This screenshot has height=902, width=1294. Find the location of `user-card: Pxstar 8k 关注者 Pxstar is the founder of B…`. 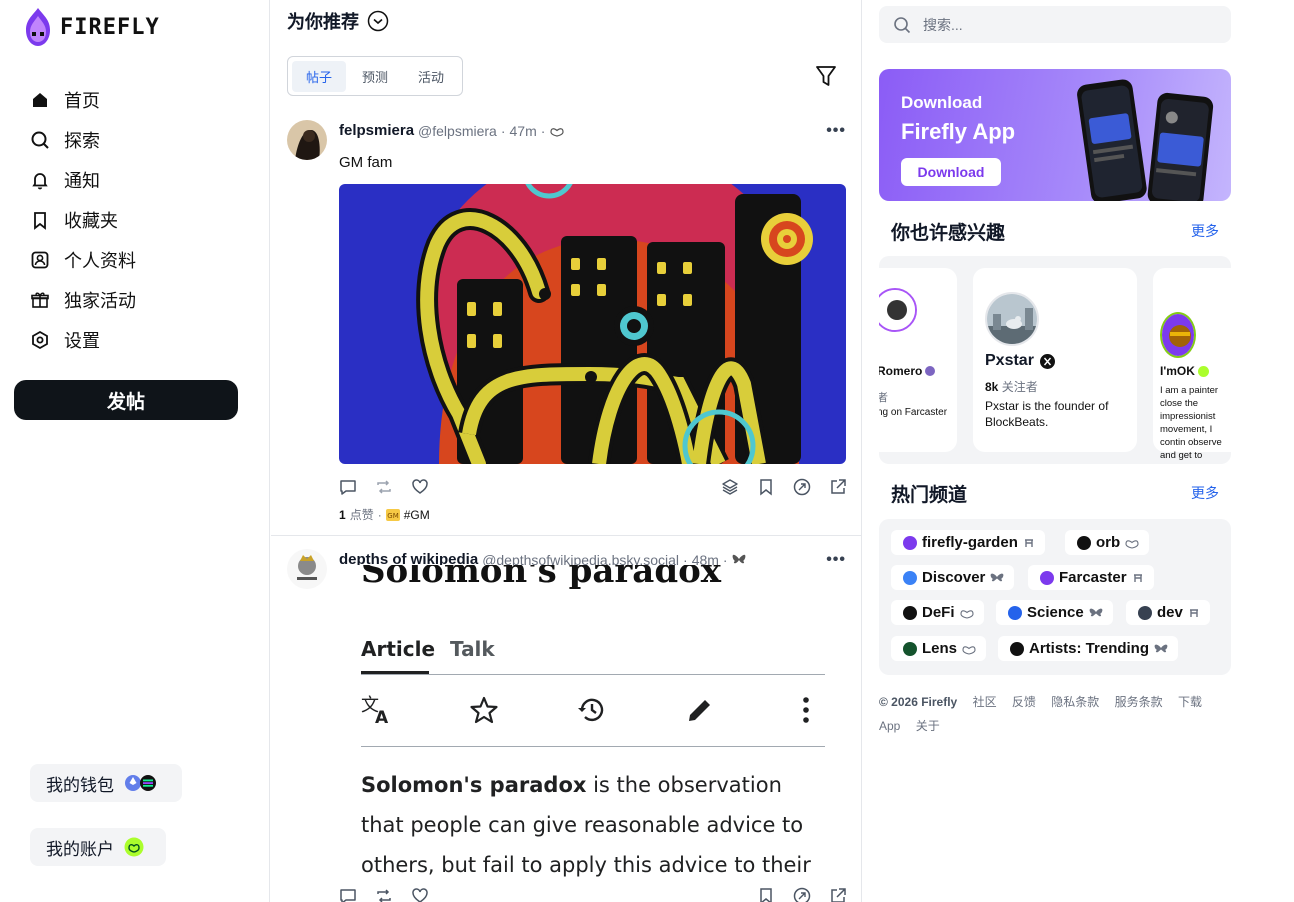

user-card: Pxstar 8k 关注者 Pxstar is the founder of B… is located at coordinates (1055, 360).